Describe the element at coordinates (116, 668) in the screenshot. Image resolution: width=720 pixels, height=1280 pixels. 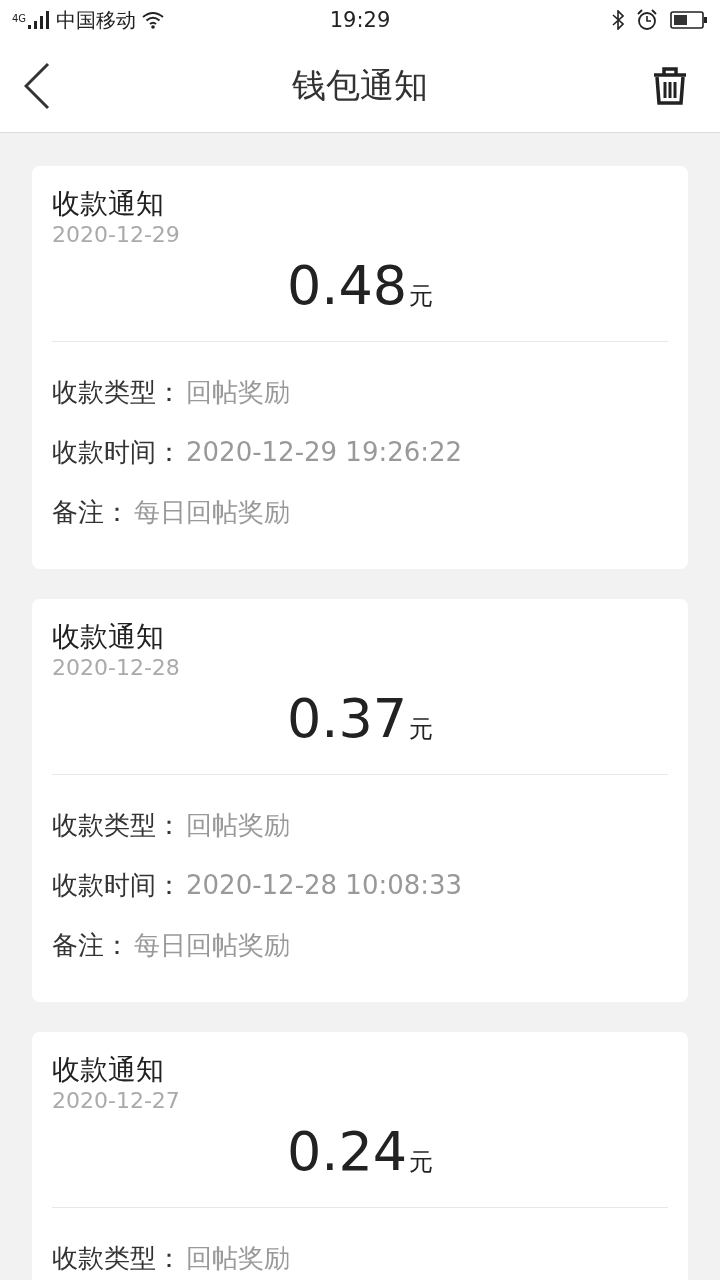
I see `notification-date: 2020-12-28` at that location.